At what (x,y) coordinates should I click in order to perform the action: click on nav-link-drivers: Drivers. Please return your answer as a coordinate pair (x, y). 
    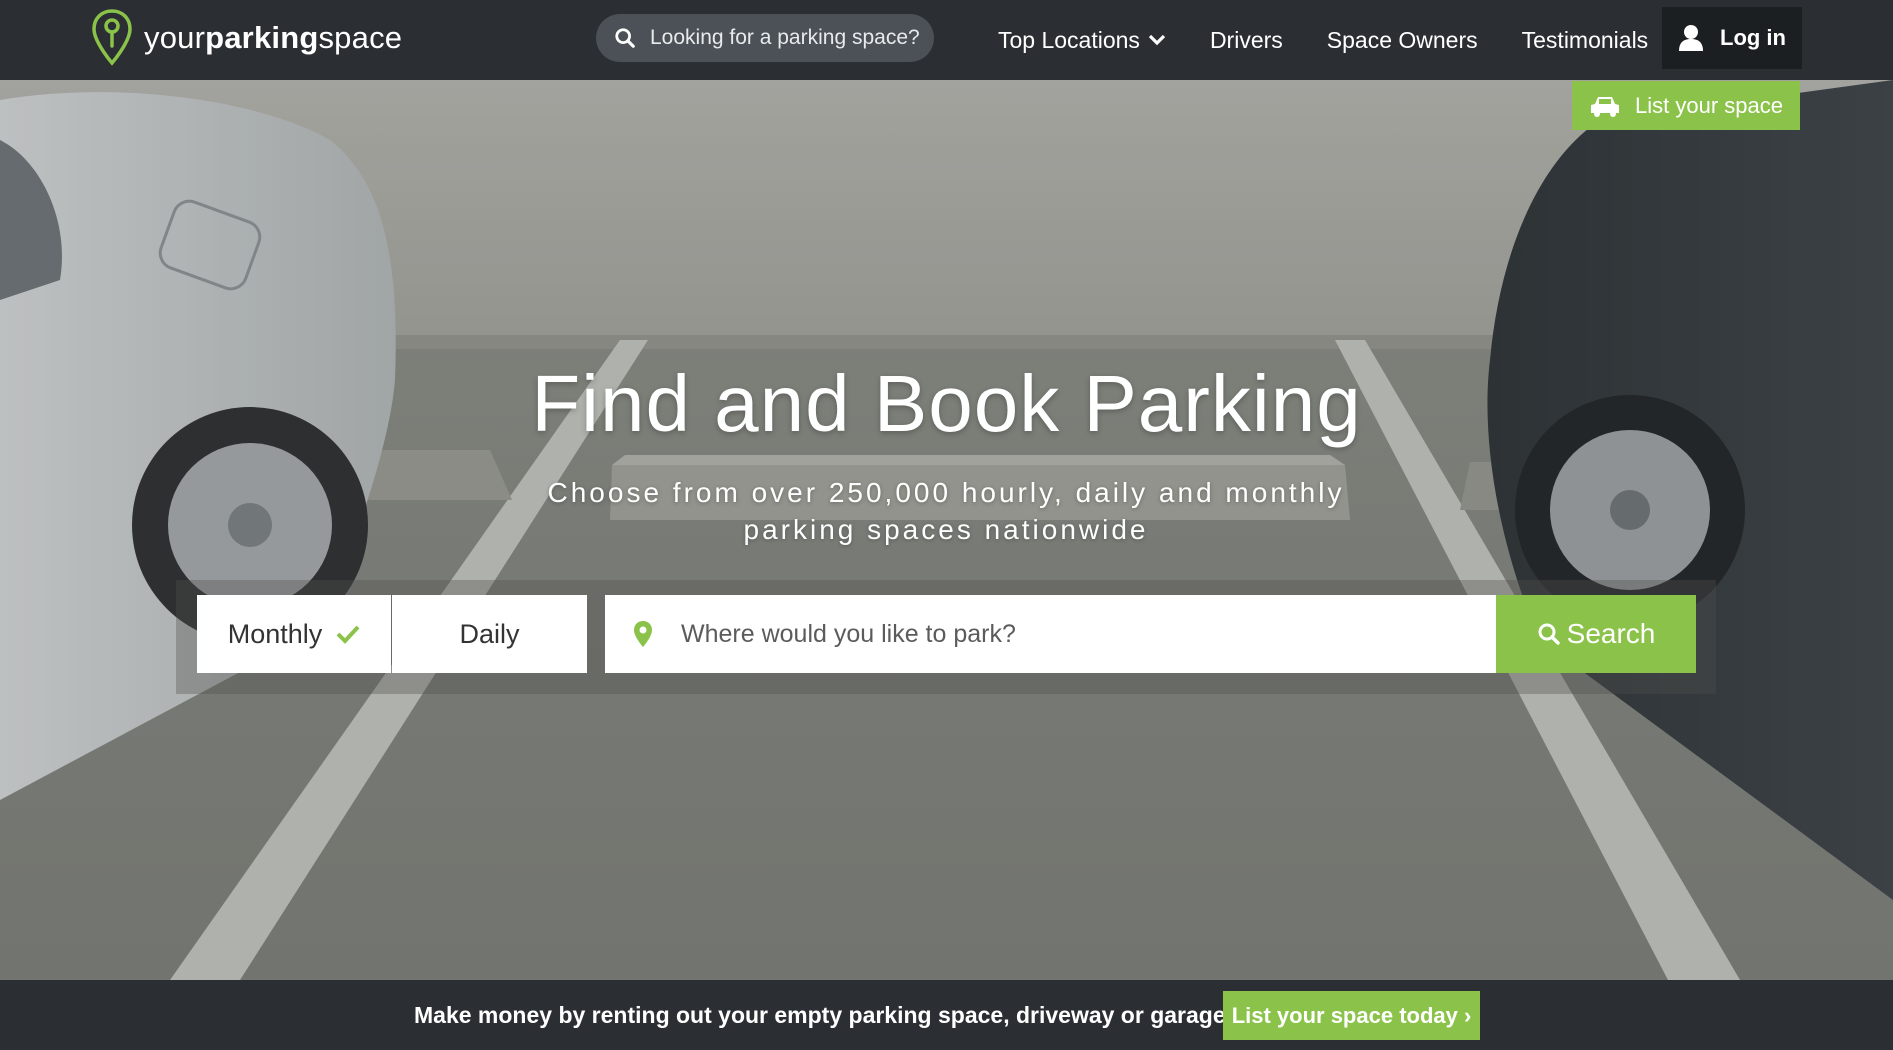
    Looking at the image, I should click on (1246, 40).